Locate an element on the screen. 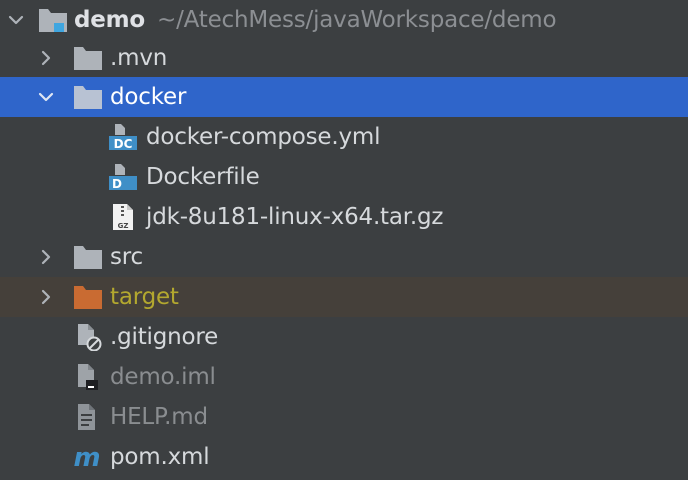 This screenshot has height=480, width=688. tree-item-mvn: .mvn is located at coordinates (344, 58).